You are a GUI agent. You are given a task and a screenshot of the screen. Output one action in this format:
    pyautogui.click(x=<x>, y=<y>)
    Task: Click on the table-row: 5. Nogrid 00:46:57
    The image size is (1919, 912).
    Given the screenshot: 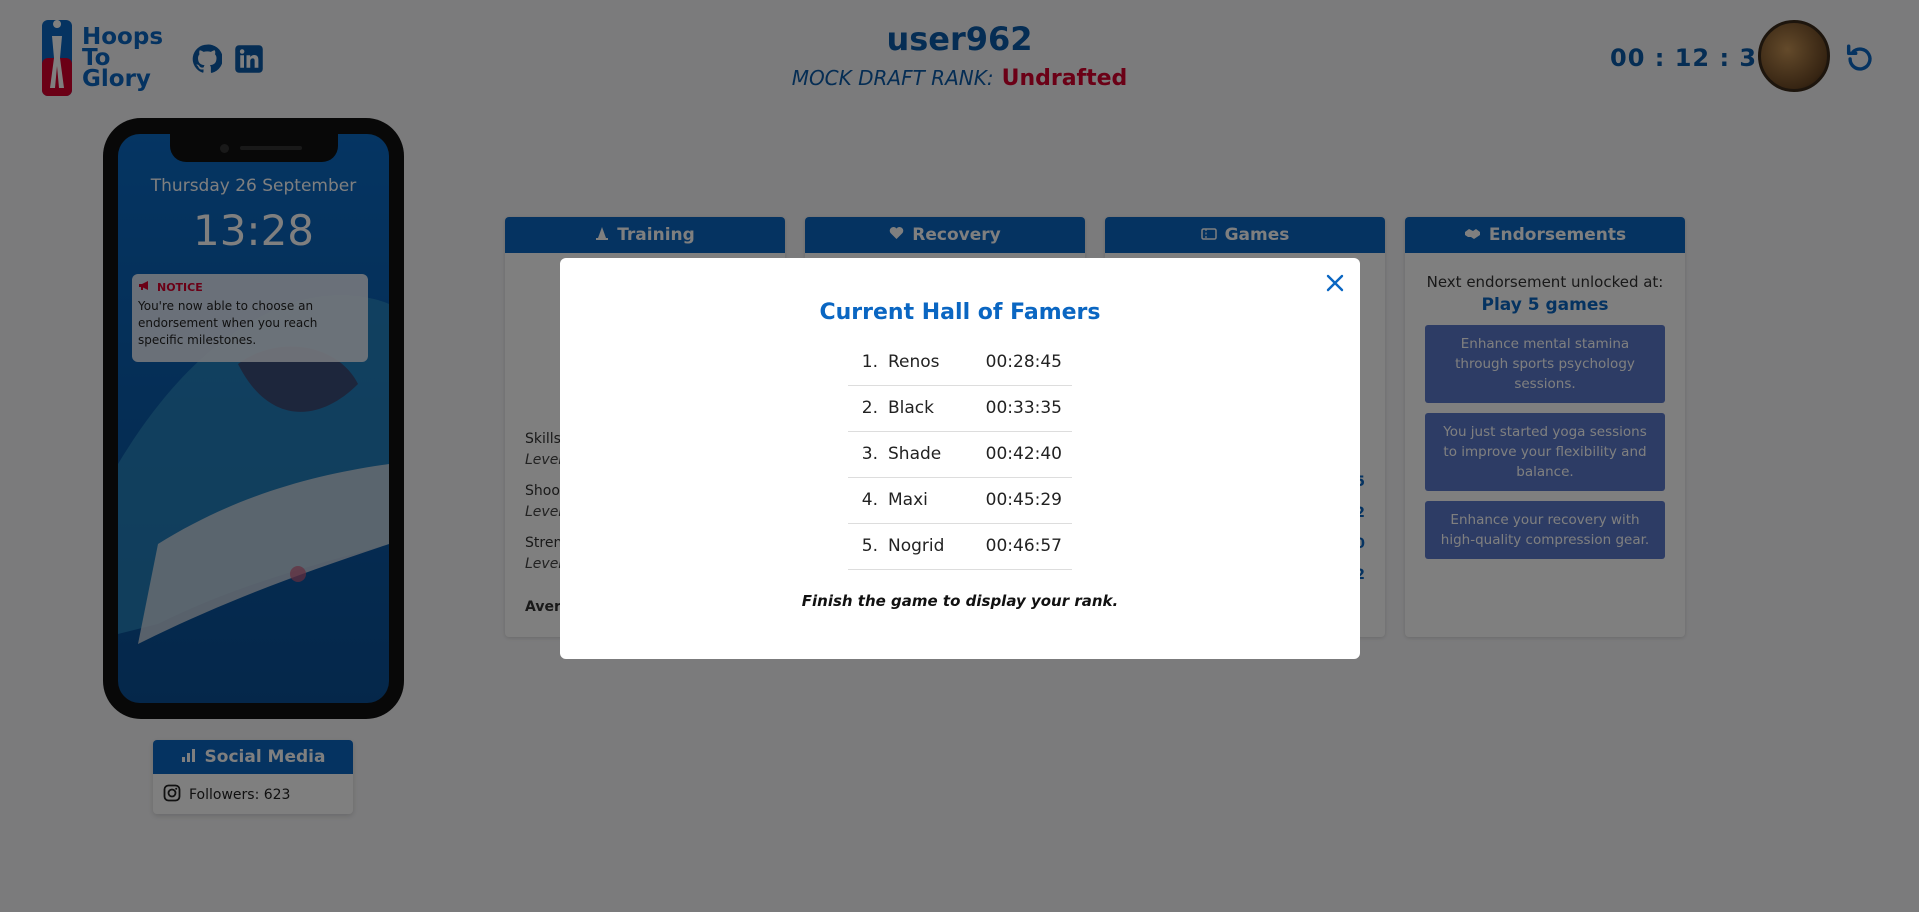 What is the action you would take?
    pyautogui.click(x=960, y=546)
    